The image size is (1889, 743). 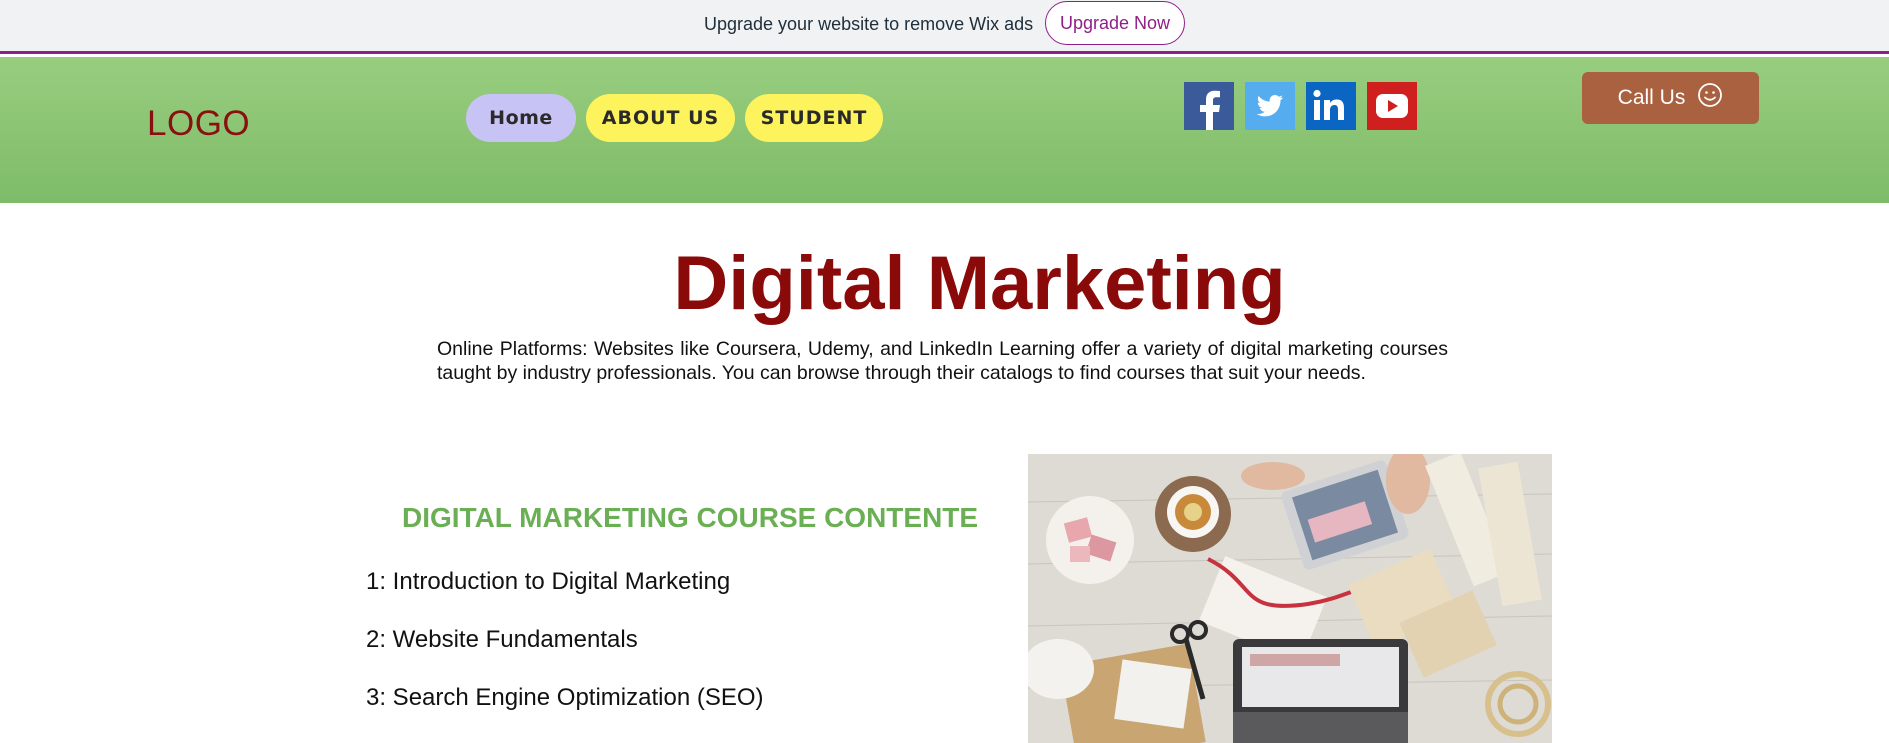 What do you see at coordinates (502, 639) in the screenshot?
I see `course-item: 2: Website Fundamentals` at bounding box center [502, 639].